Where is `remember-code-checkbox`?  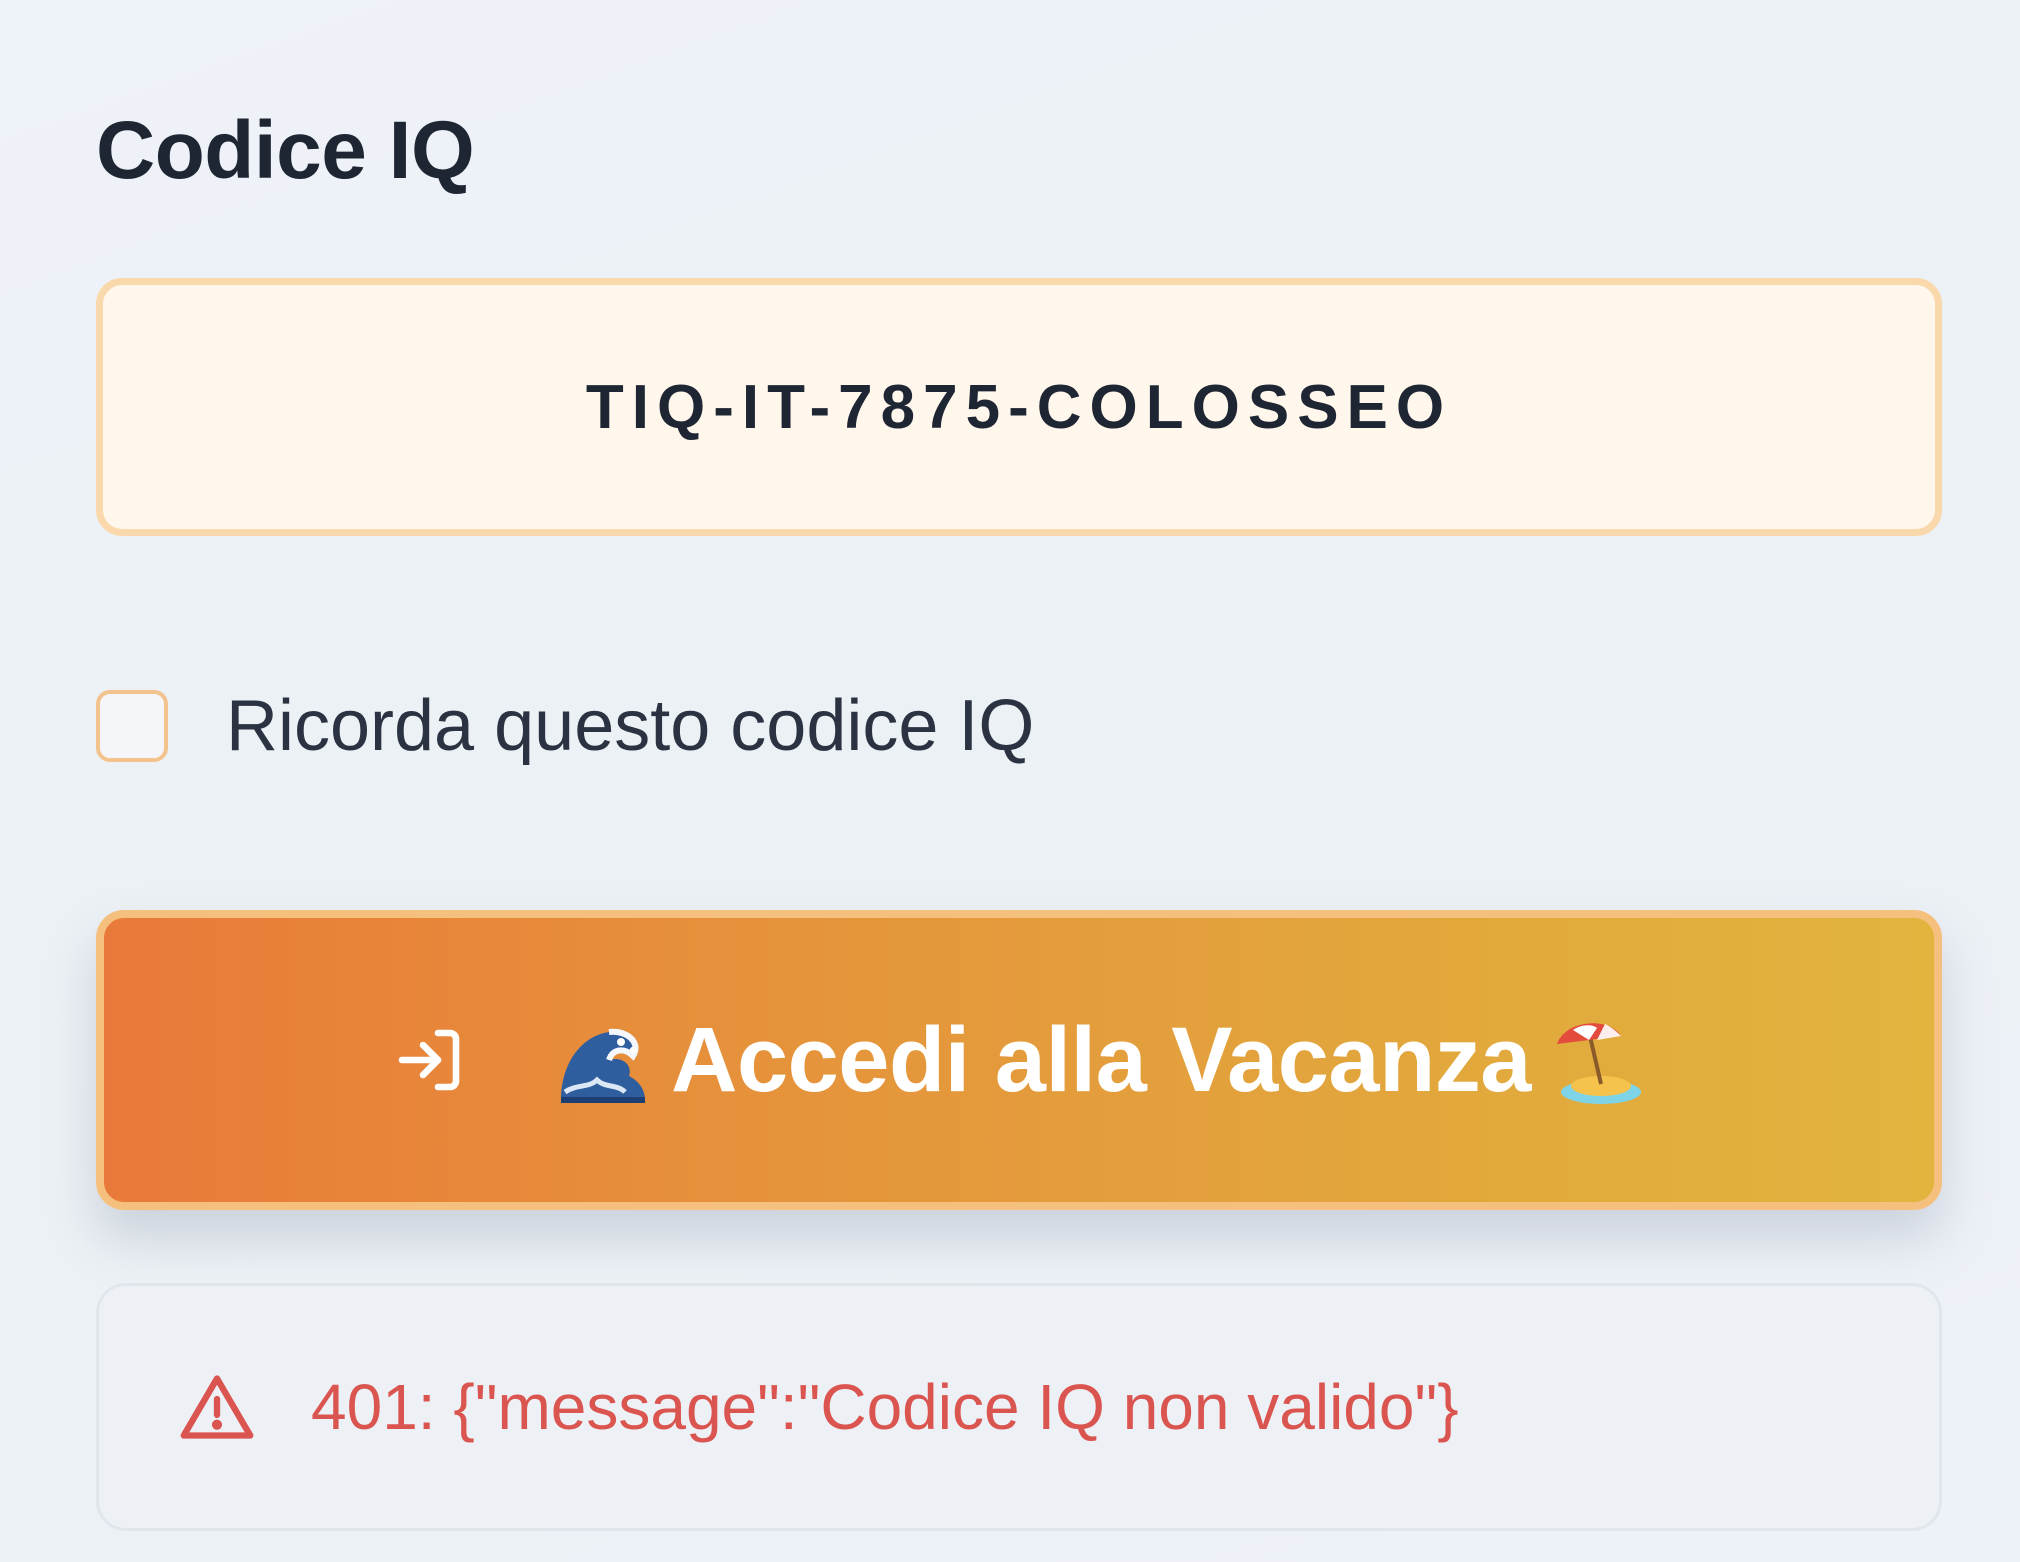
remember-code-checkbox is located at coordinates (132, 726).